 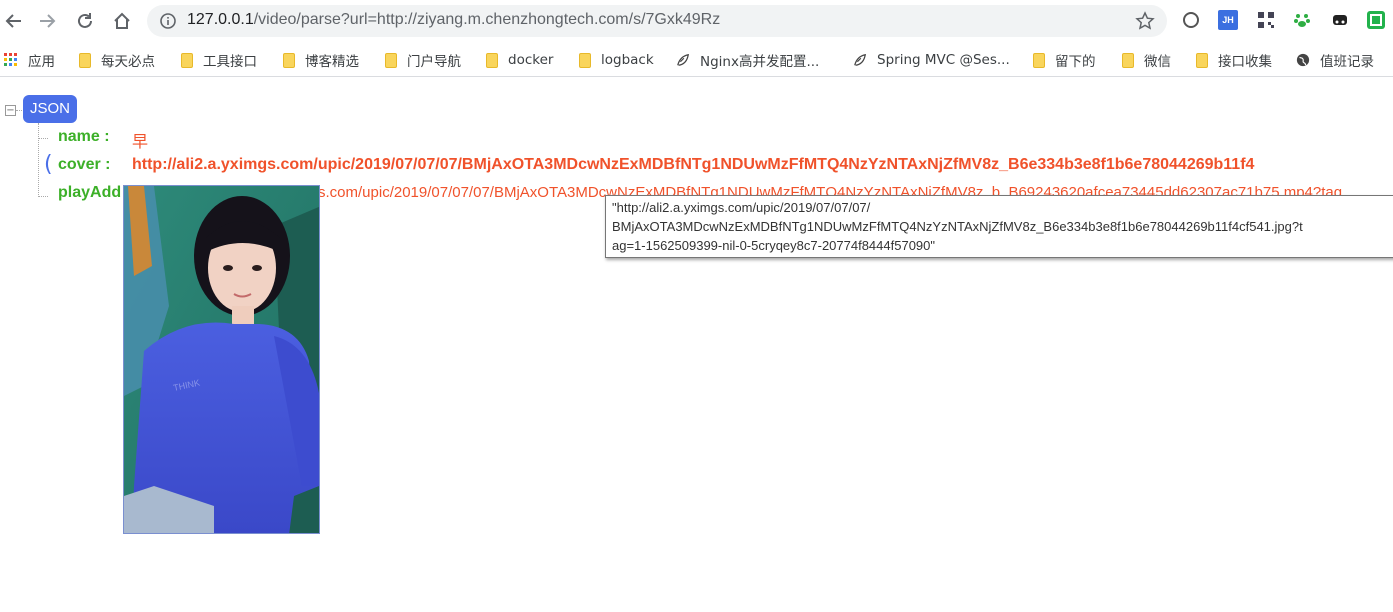 I want to click on bookmark-label: 每天必点, so click(x=128, y=62).